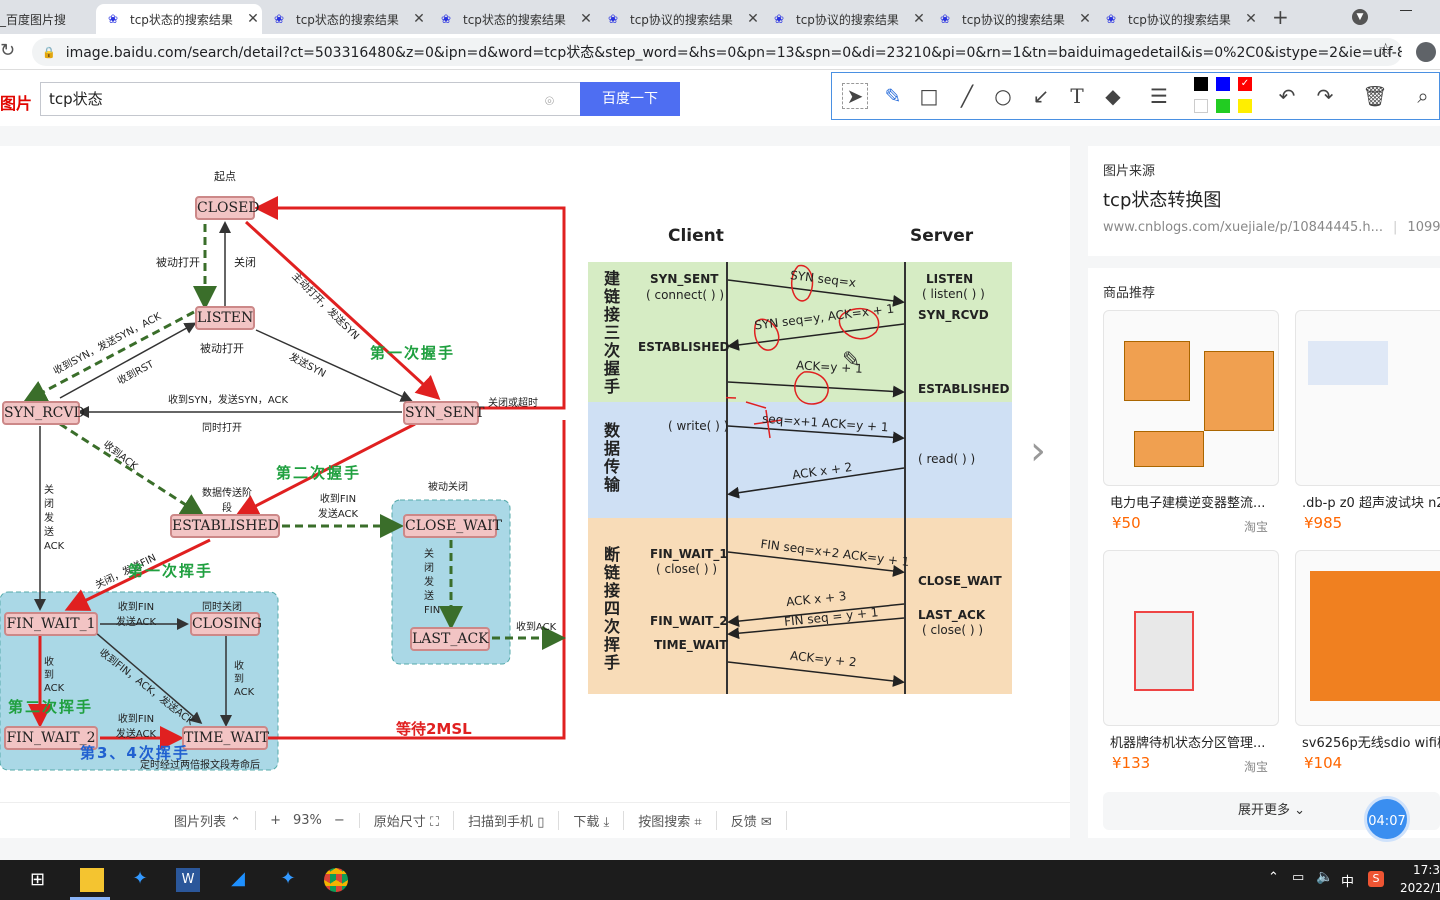 This screenshot has width=1440, height=900. What do you see at coordinates (950, 279) in the screenshot?
I see `server-state-1: LISTEN` at bounding box center [950, 279].